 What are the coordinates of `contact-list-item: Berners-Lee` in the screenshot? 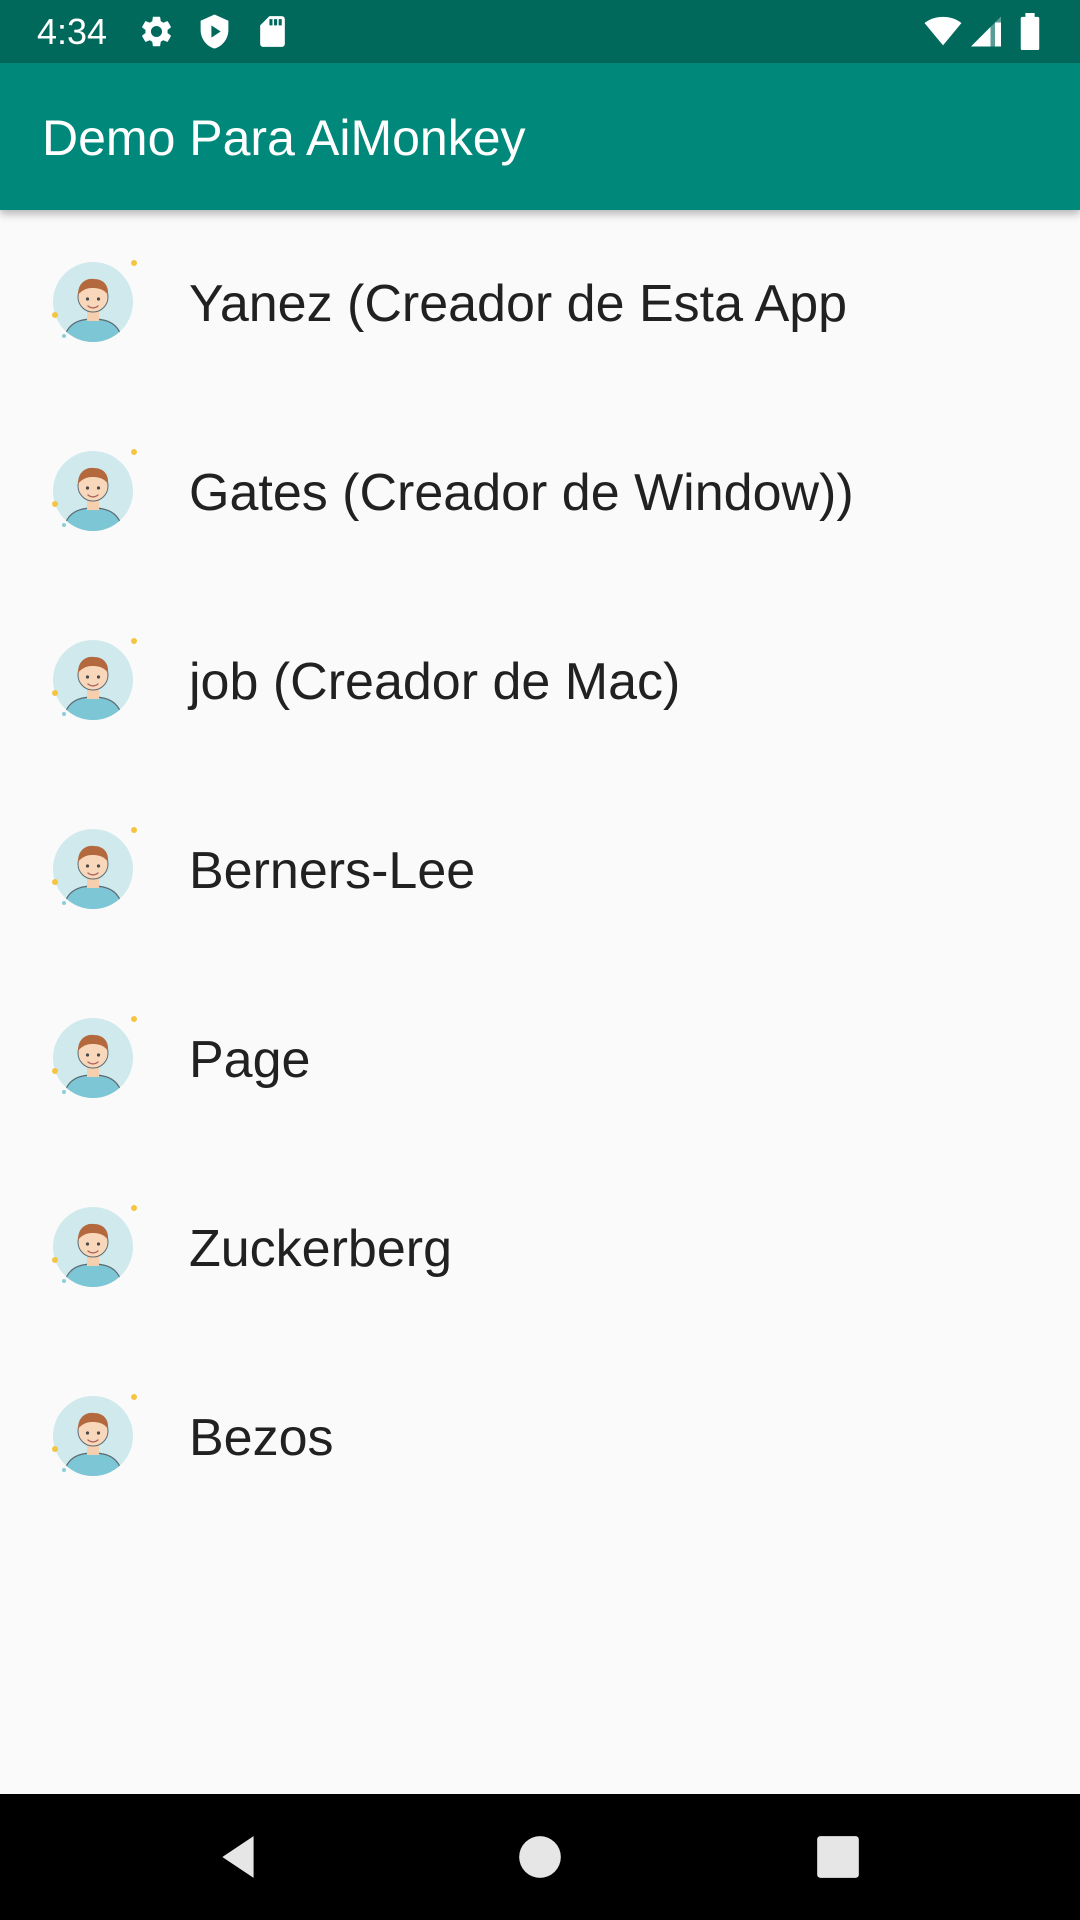 It's located at (540, 871).